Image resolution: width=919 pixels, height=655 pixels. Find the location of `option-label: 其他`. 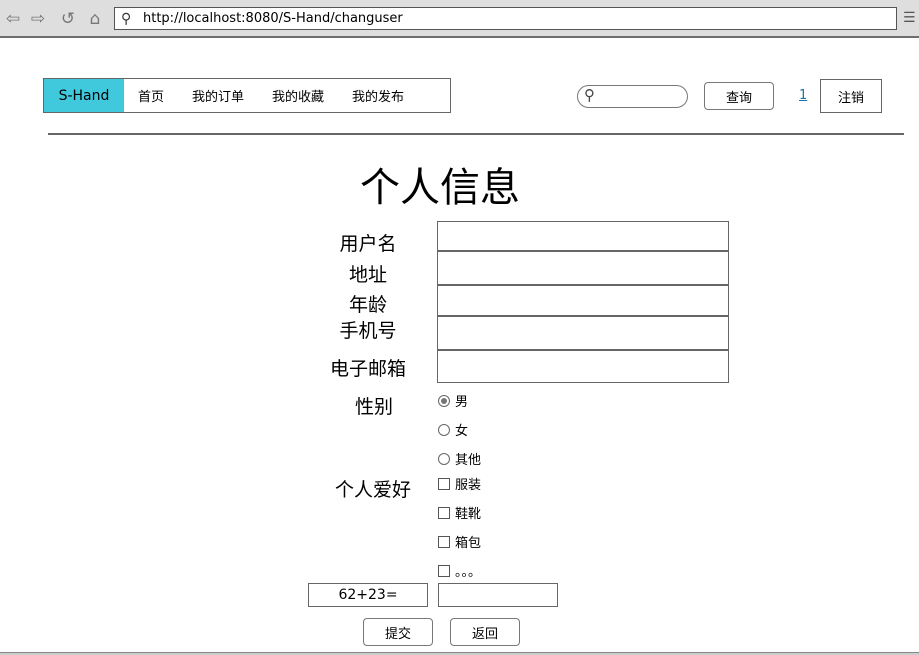

option-label: 其他 is located at coordinates (468, 460).